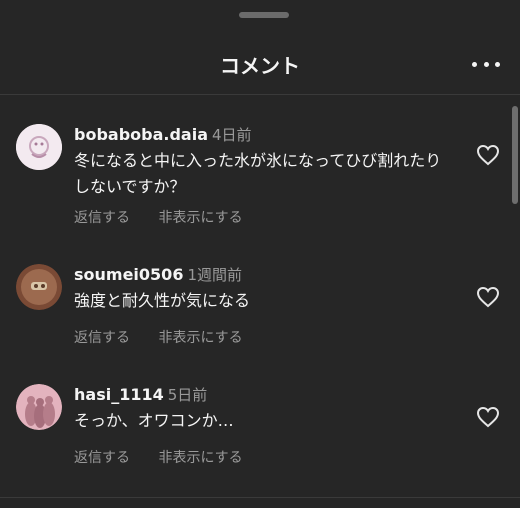  I want to click on divider, so click(260, 497).